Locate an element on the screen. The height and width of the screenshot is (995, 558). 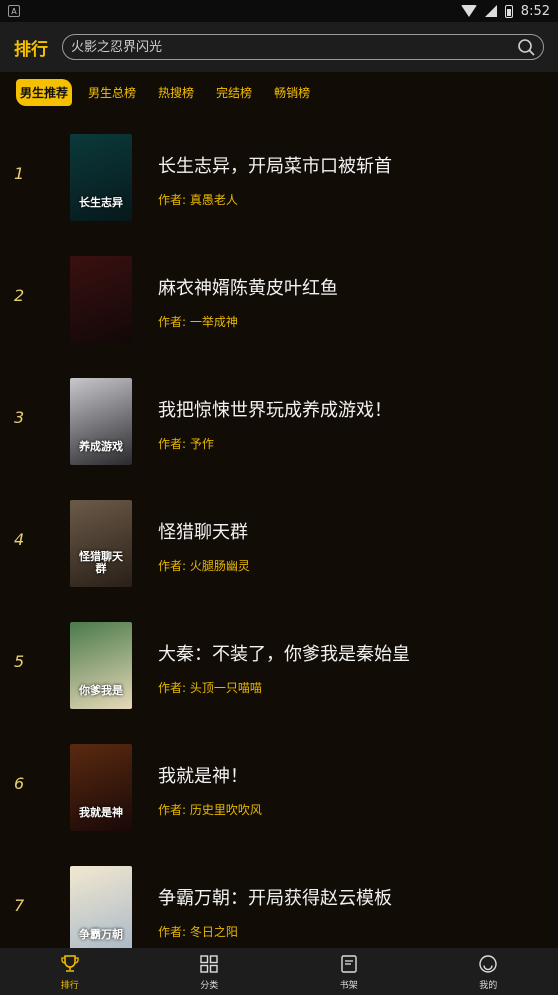
nav-bookshelf: 书架 is located at coordinates (349, 971).